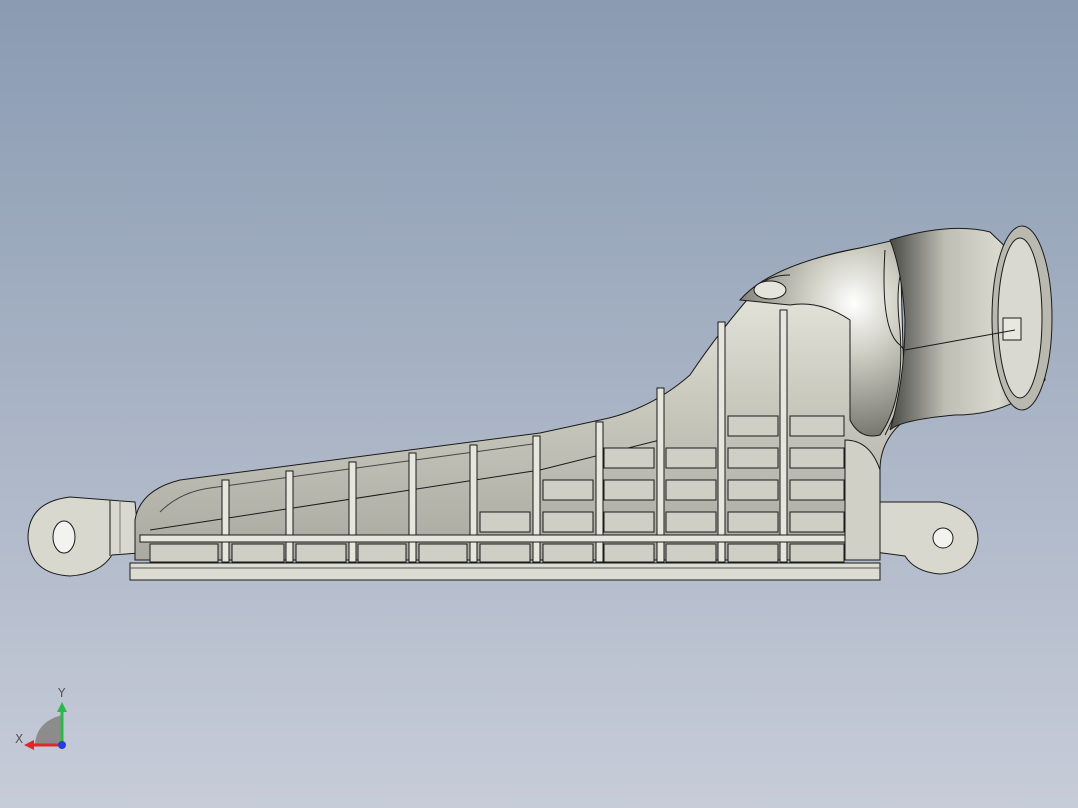 The width and height of the screenshot is (1078, 808). What do you see at coordinates (64, 537) in the screenshot?
I see `left-mount-hole` at bounding box center [64, 537].